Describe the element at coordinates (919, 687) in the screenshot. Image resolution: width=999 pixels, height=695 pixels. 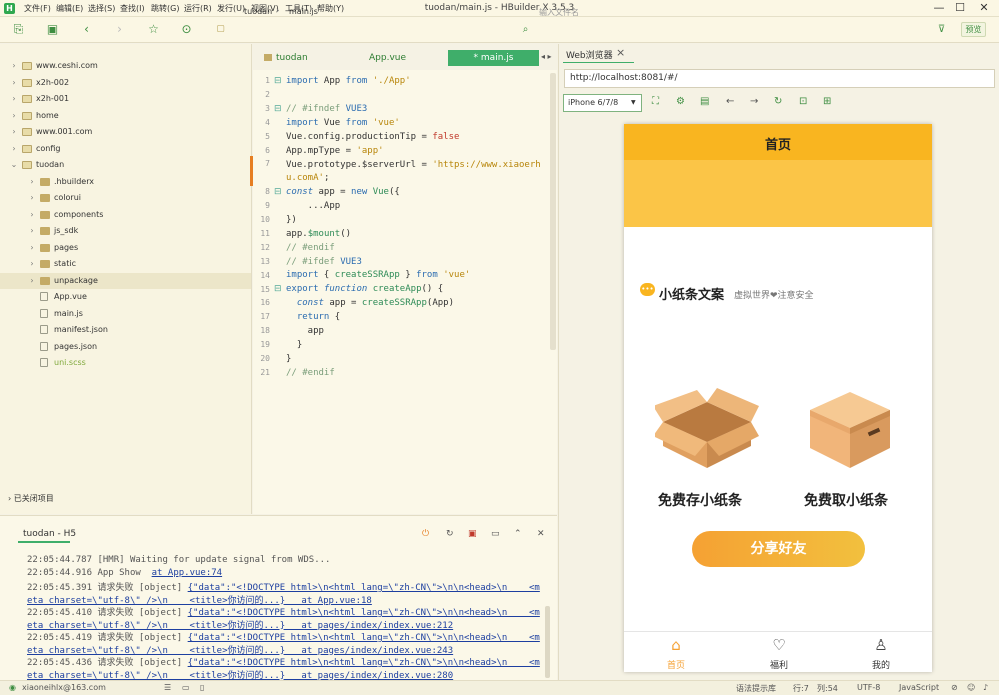
I see `language-mode: JavaScript` at that location.